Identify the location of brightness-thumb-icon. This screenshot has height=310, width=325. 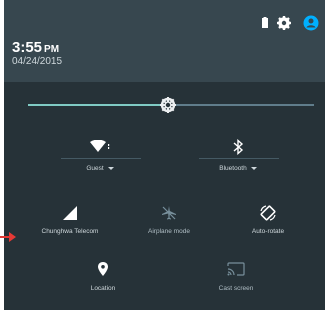
(168, 105).